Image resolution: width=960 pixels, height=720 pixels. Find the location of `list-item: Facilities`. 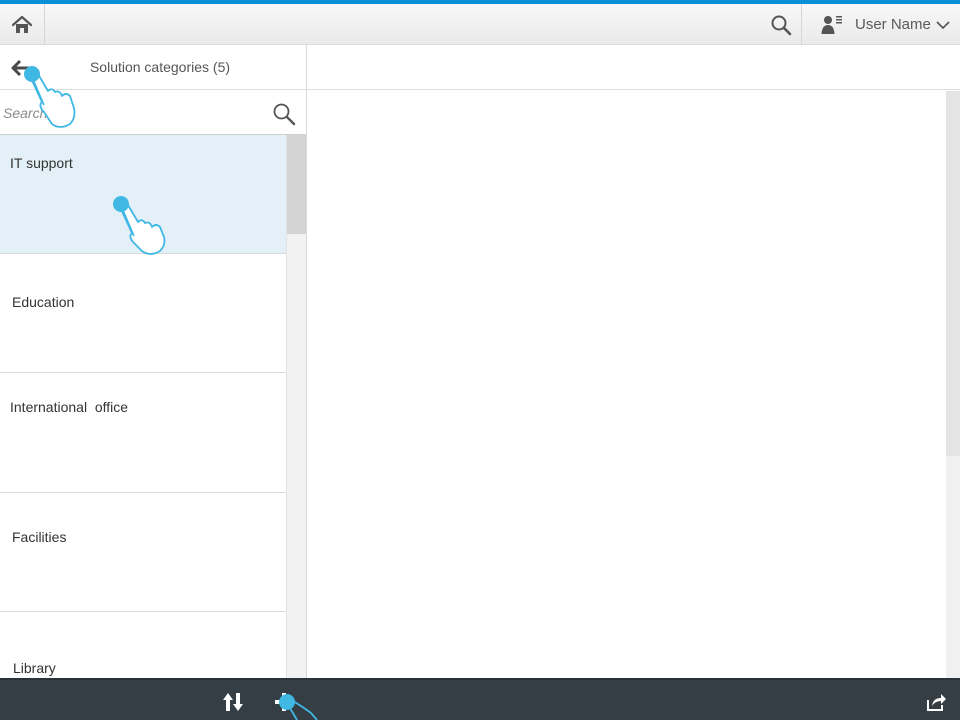

list-item: Facilities is located at coordinates (143, 552).